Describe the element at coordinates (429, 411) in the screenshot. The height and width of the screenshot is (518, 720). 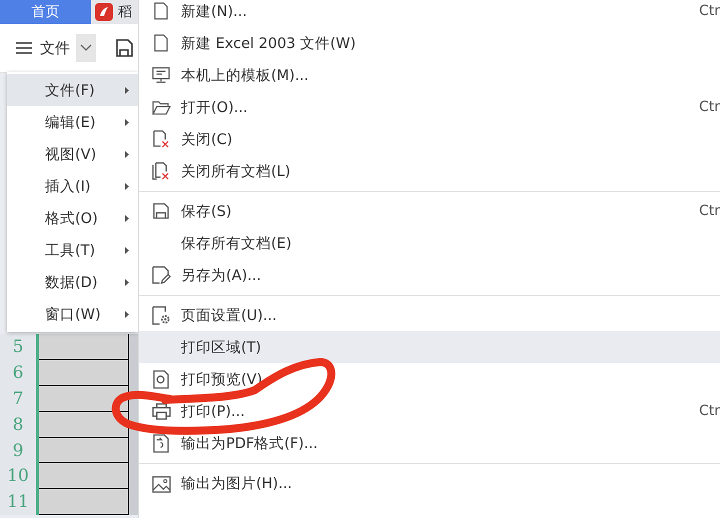
I see `menu-item: 打印(P)... Ctr` at that location.